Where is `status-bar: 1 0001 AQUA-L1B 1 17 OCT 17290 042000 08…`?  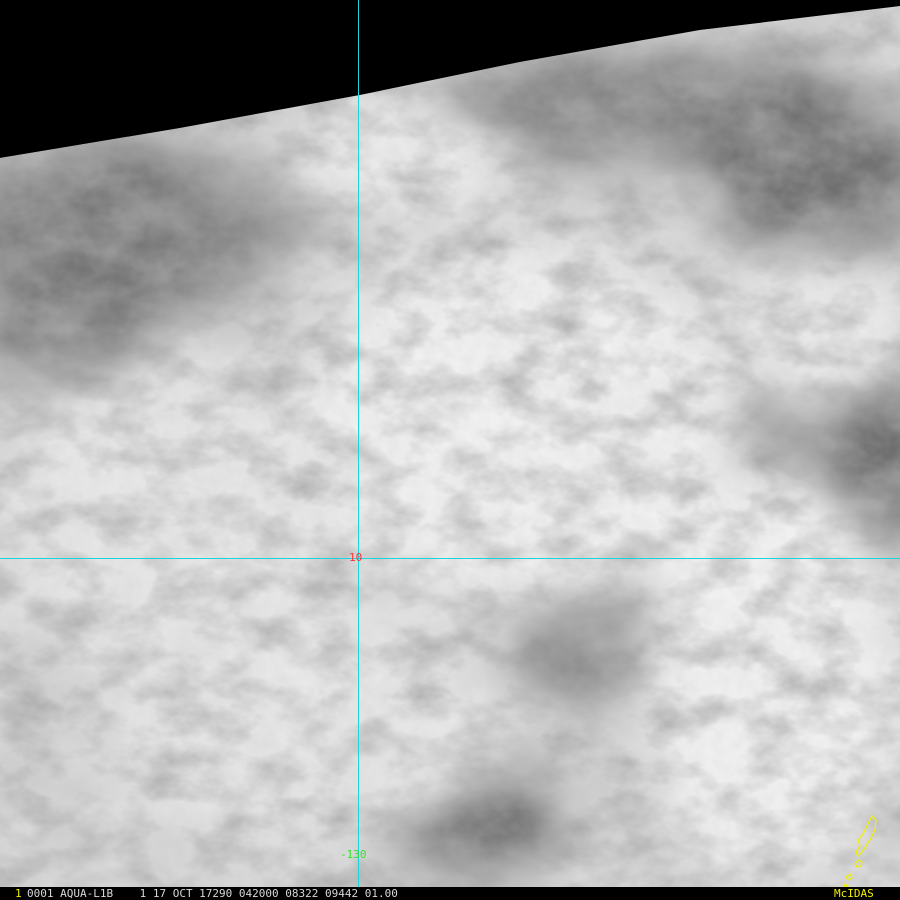
status-bar: 1 0001 AQUA-L1B 1 17 OCT 17290 042000 08… is located at coordinates (450, 893).